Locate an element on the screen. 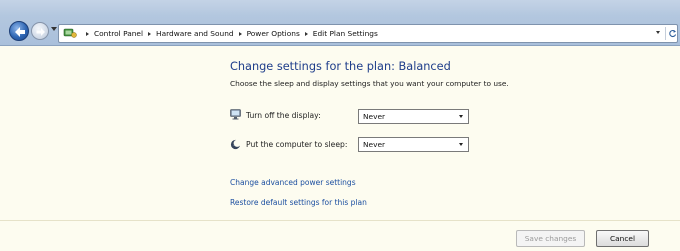 This screenshot has height=251, width=680. save-changes-label: Save changes is located at coordinates (550, 238).